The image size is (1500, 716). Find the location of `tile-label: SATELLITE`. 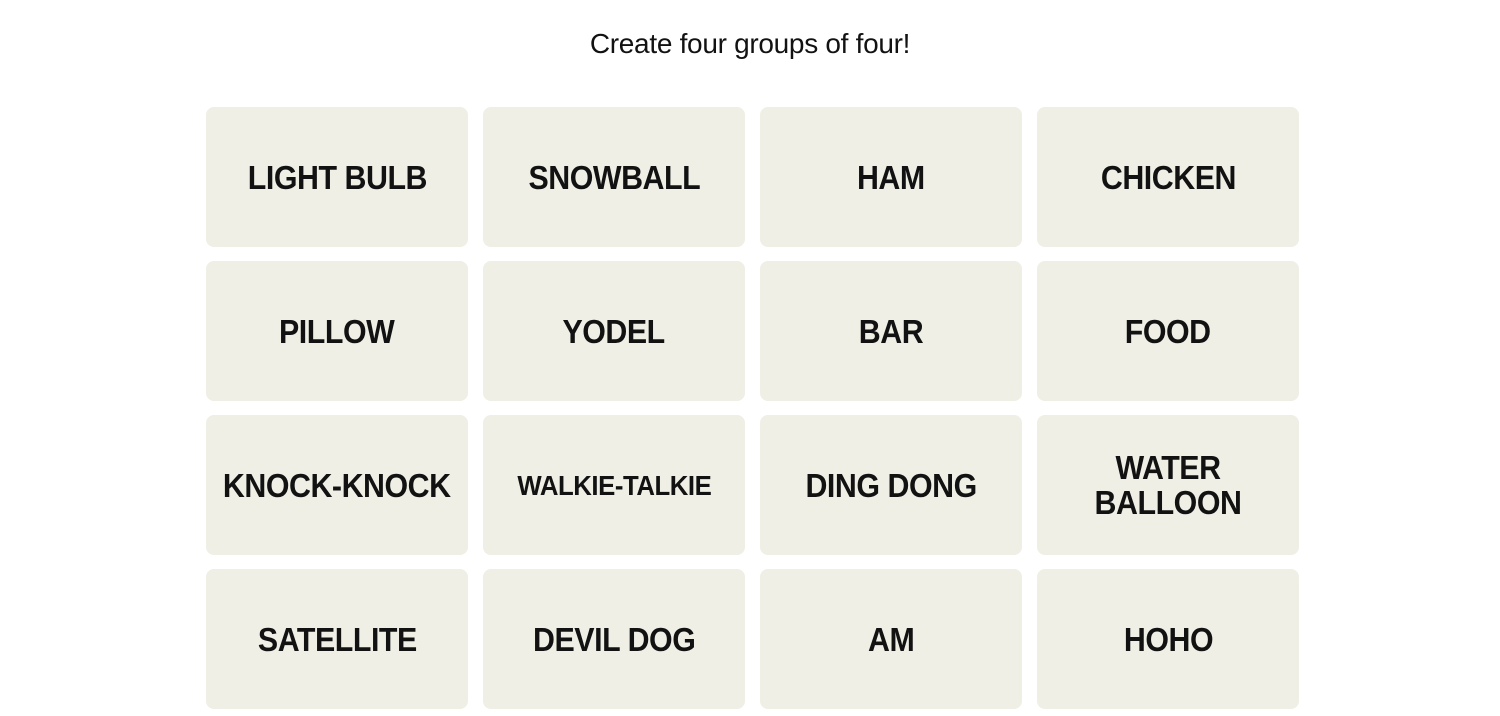

tile-label: SATELLITE is located at coordinates (337, 639).